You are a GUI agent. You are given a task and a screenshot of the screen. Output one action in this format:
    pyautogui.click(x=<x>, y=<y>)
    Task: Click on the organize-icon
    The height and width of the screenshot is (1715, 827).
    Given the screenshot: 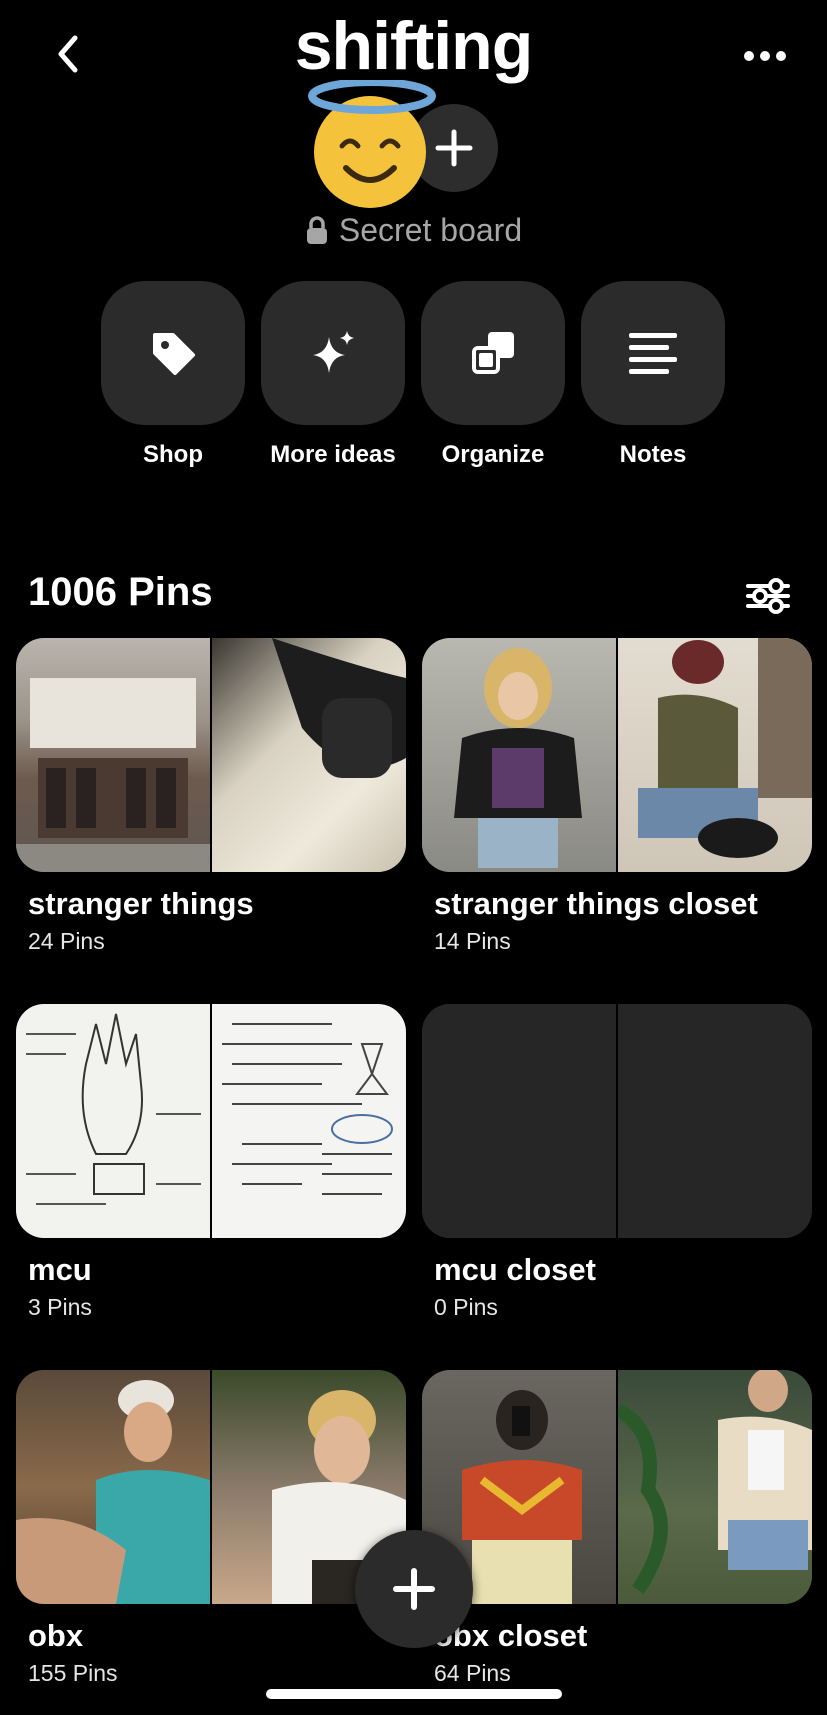 What is the action you would take?
    pyautogui.click(x=493, y=353)
    